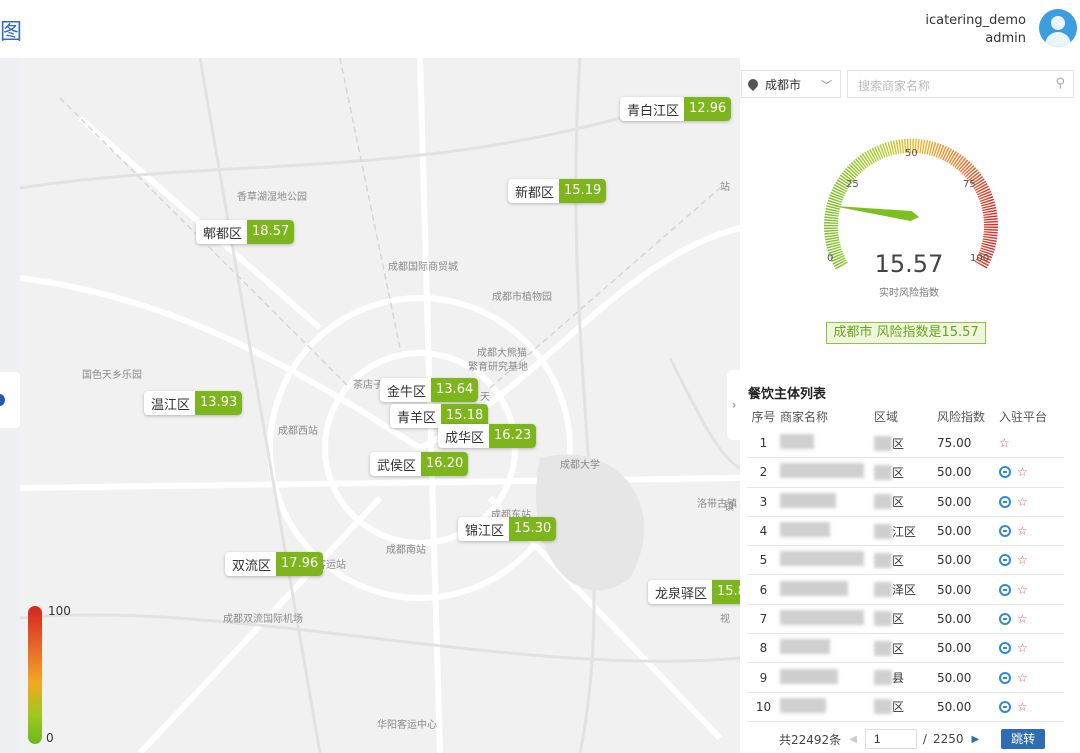 Image resolution: width=1080 pixels, height=753 pixels. Describe the element at coordinates (245, 232) in the screenshot. I see `district-marker: 郫都区 18.57` at that location.